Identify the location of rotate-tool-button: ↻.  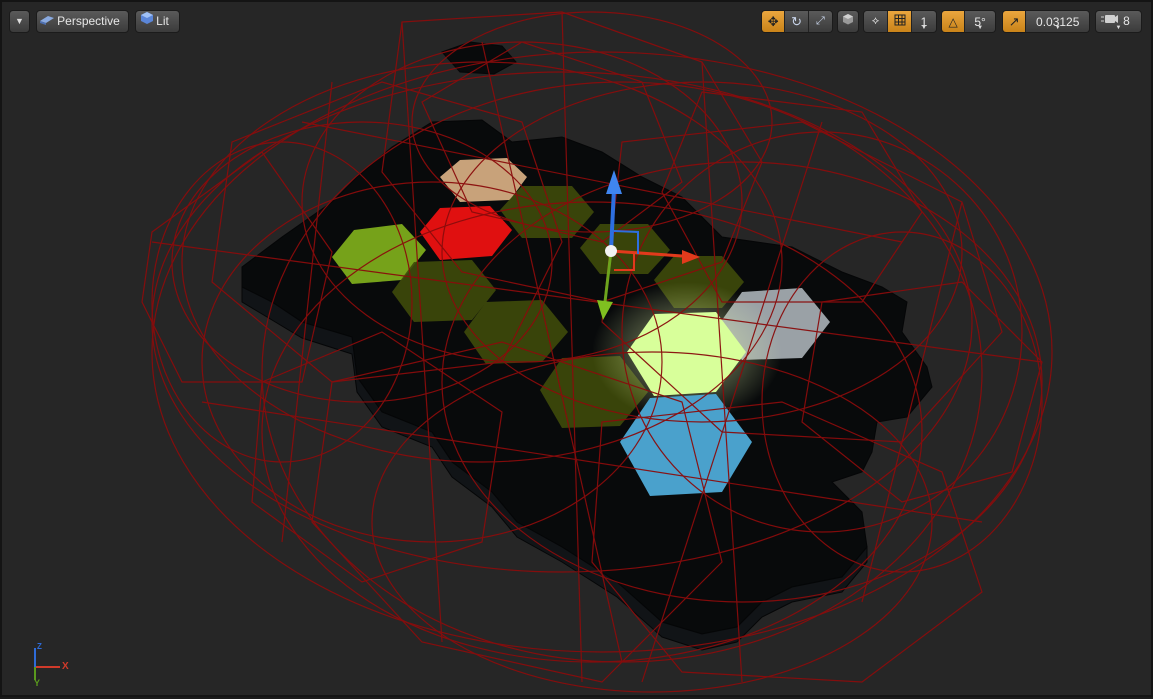
(797, 21).